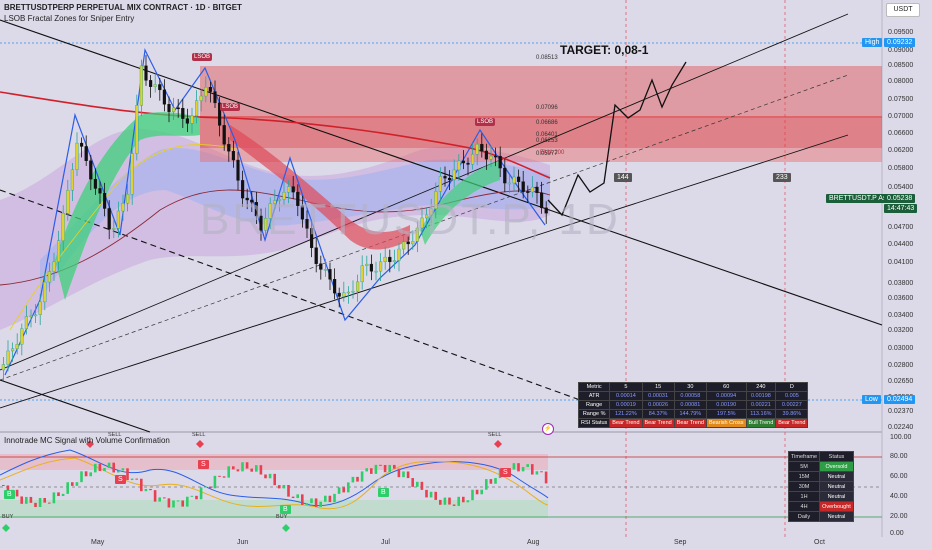 This screenshot has width=932, height=550. Describe the element at coordinates (594, 396) in the screenshot. I see `metric-cell: ATR` at that location.